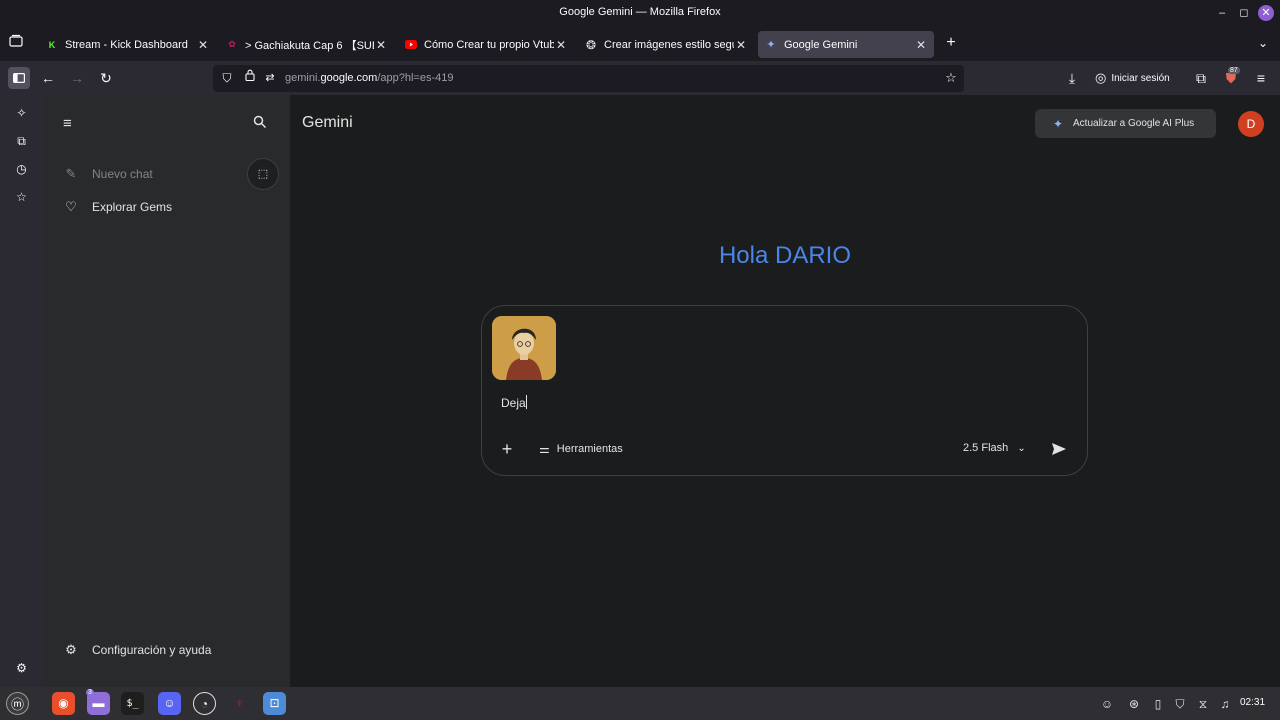  I want to click on model-label: 2.5 Flash, so click(986, 448).